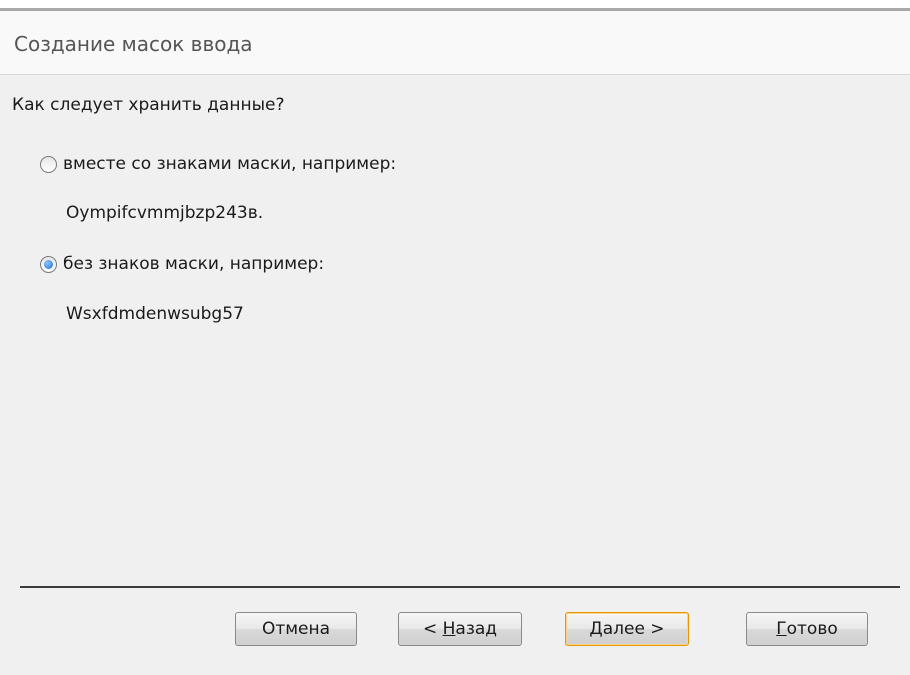 Image resolution: width=910 pixels, height=675 pixels. I want to click on back-button-mnemonic: Н, so click(449, 629).